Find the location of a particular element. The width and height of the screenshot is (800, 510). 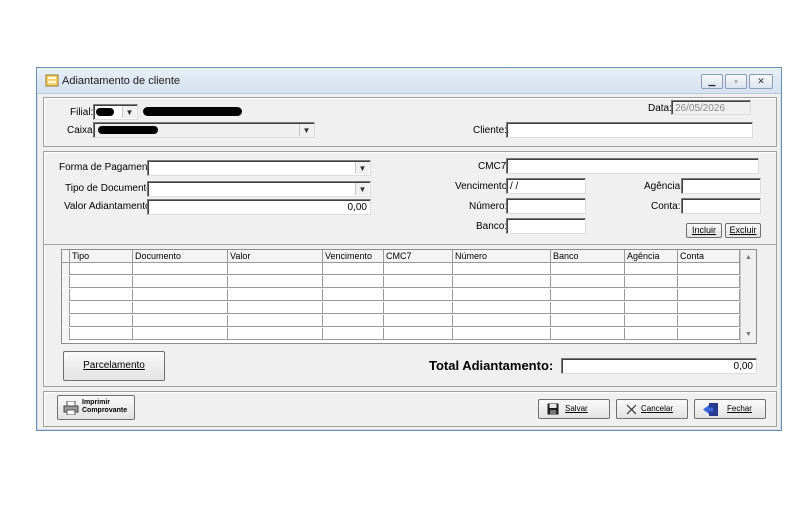

grid-scrollbar: ▲ ▼ is located at coordinates (748, 296).